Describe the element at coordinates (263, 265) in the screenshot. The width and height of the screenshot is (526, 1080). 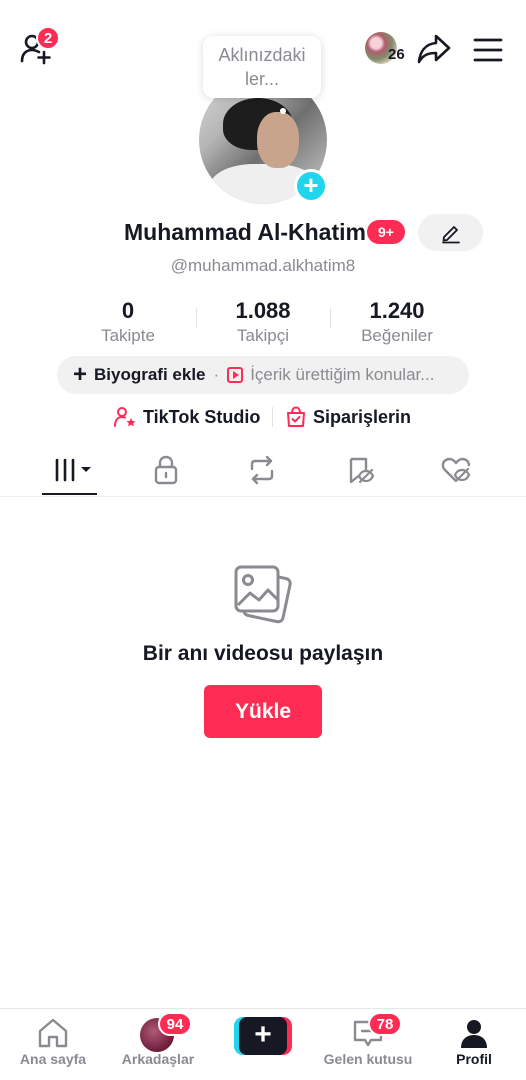
I see `profile-username: @muhammad.alkhatim8` at that location.